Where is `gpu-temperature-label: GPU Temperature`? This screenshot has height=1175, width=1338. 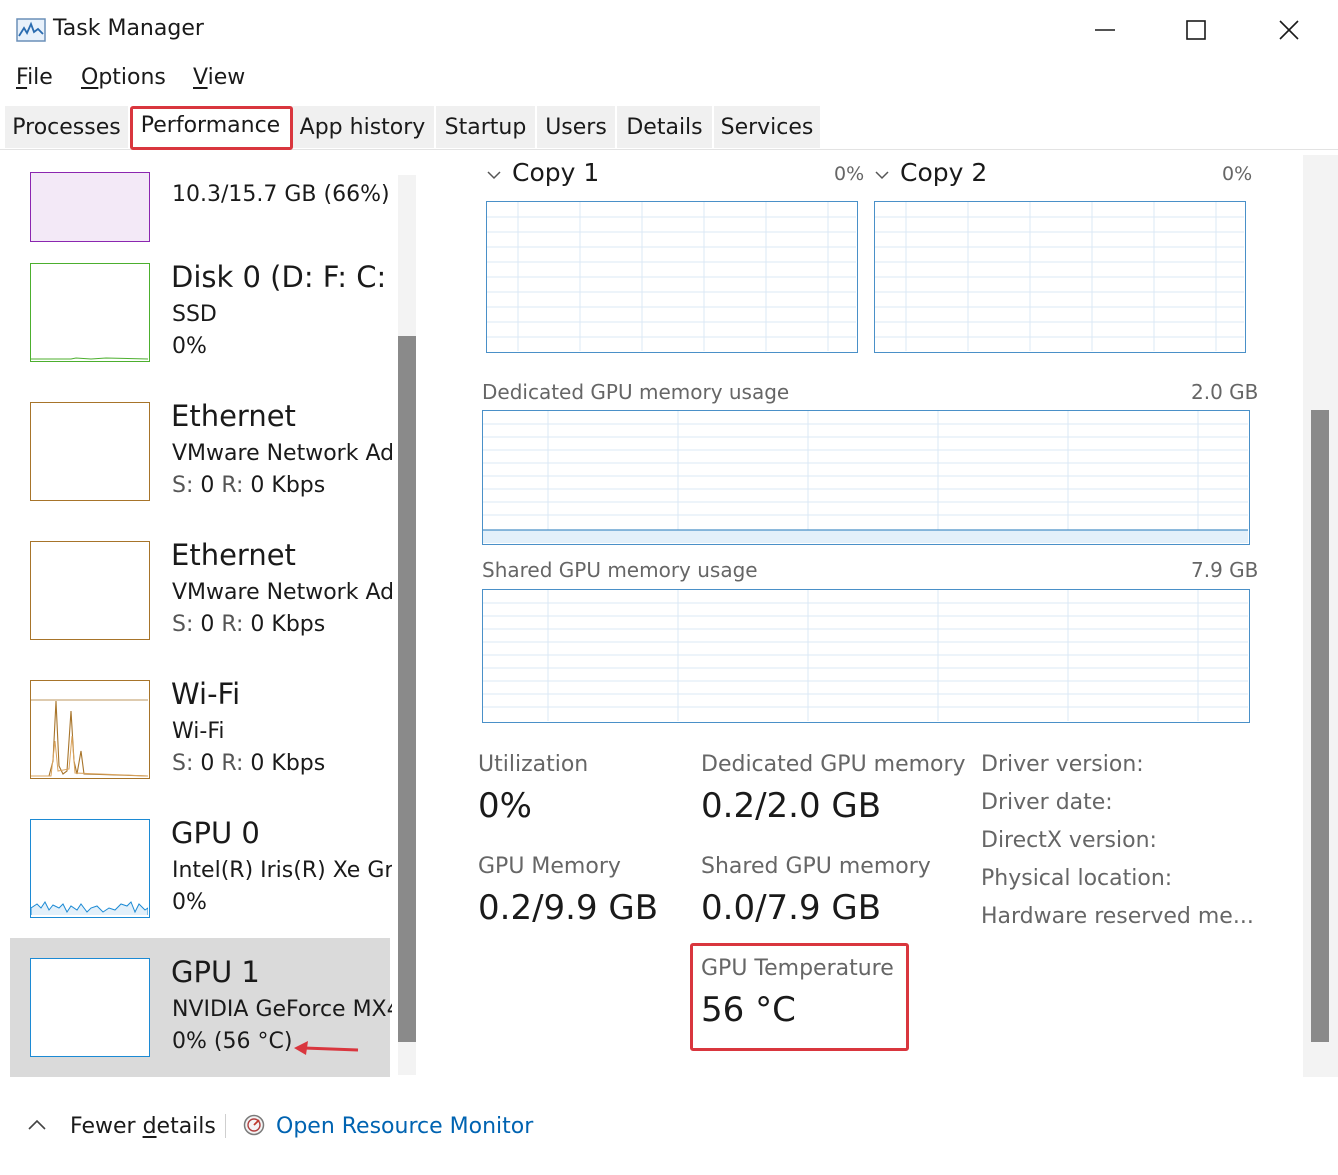 gpu-temperature-label: GPU Temperature is located at coordinates (797, 968).